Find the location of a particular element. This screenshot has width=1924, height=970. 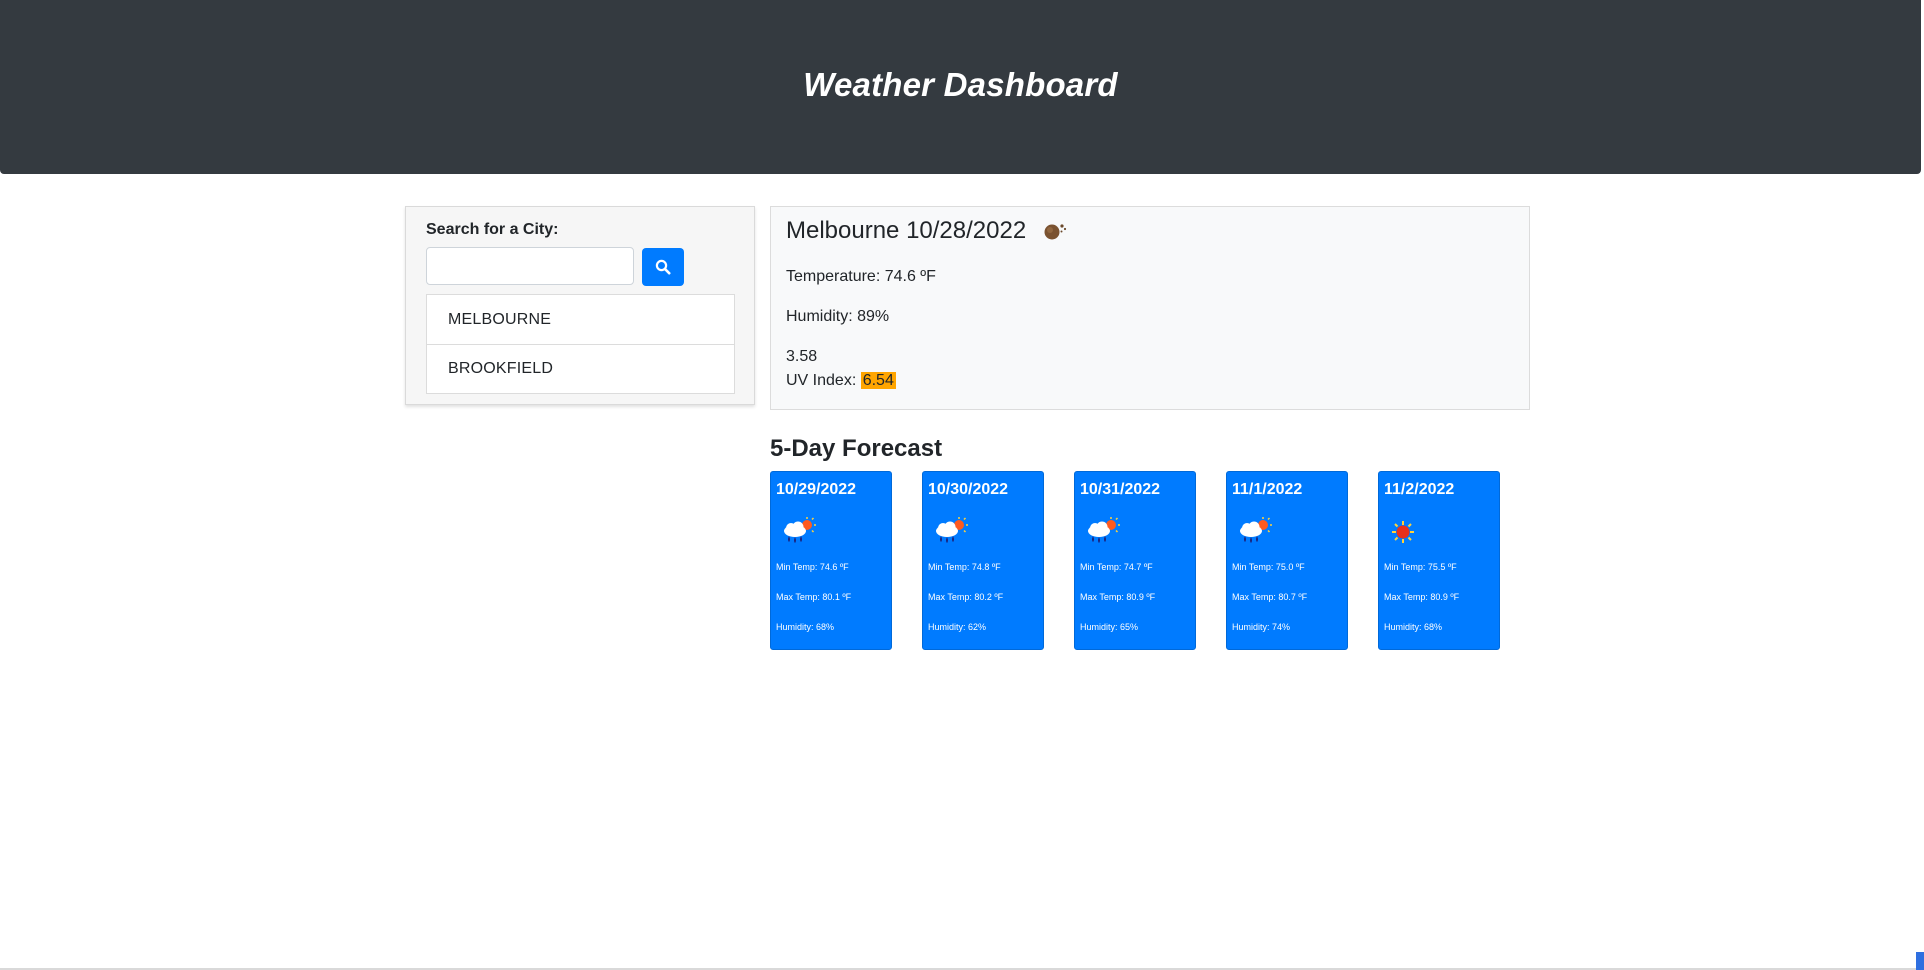

uv-label: UV Index: is located at coordinates (823, 380).